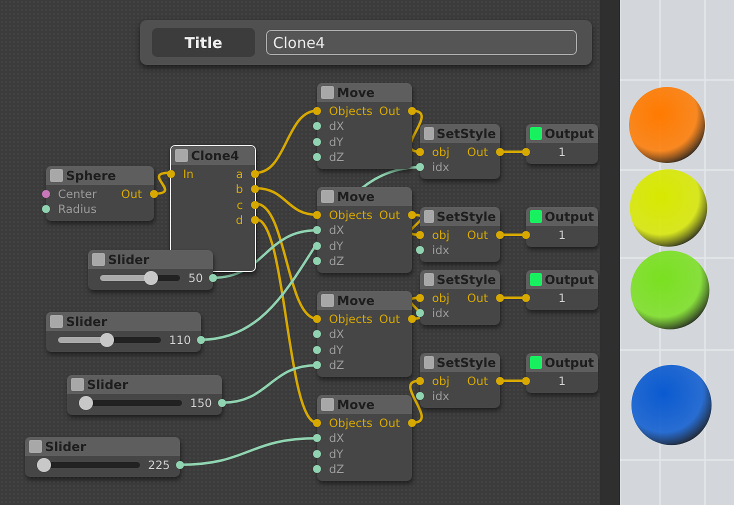  Describe the element at coordinates (239, 205) in the screenshot. I see `port-label: c` at that location.